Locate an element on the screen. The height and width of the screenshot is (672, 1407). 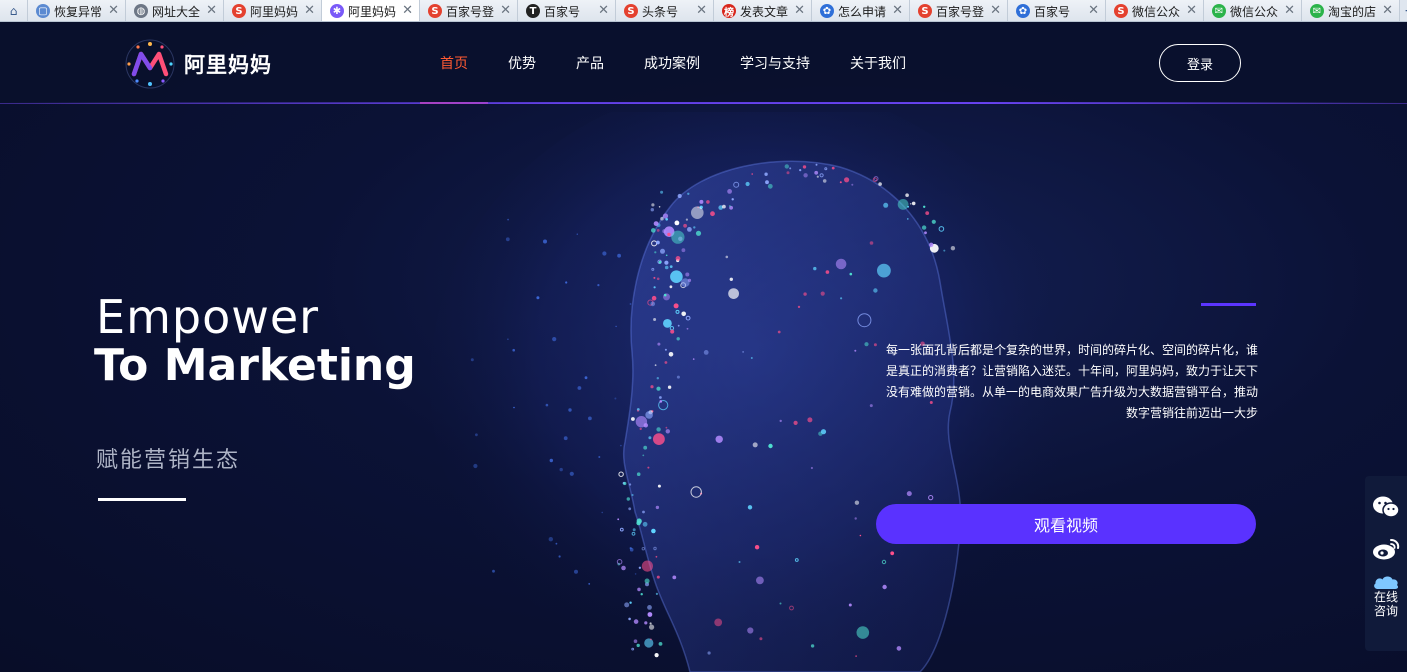
browser-tab: ✉ 微信公众 ✕ is located at coordinates (1253, 10).